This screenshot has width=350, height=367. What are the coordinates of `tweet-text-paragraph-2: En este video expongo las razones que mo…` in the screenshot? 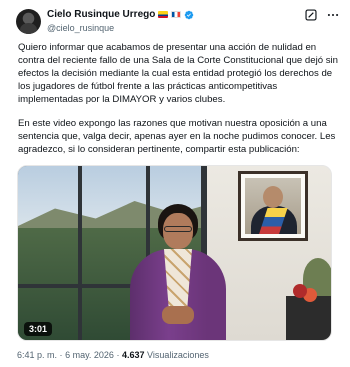 It's located at (177, 137).